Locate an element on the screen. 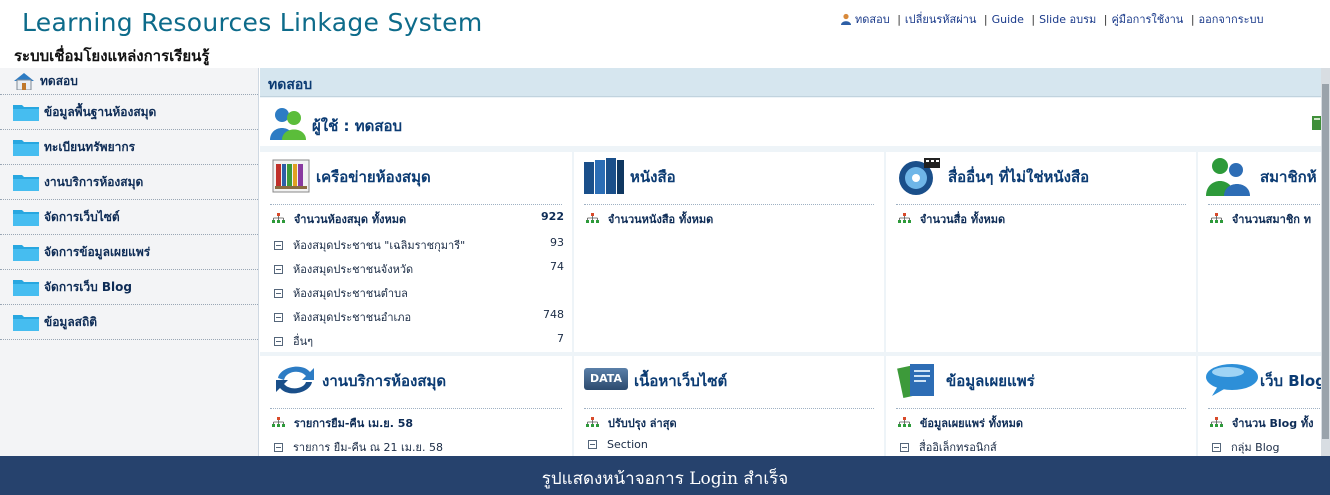 Image resolution: width=1330 pixels, height=495 pixels. sidebar-item-publish: จัดการข้อมูลเผยแพร่ is located at coordinates (129, 252).